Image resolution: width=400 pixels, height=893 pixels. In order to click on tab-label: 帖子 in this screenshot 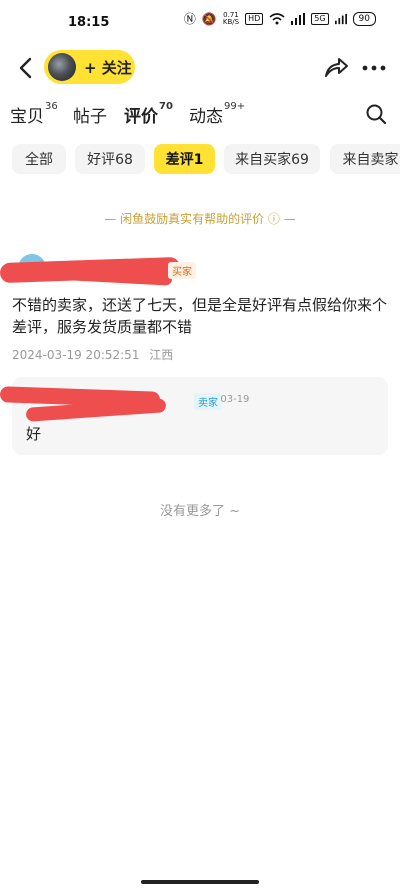, I will do `click(90, 117)`.